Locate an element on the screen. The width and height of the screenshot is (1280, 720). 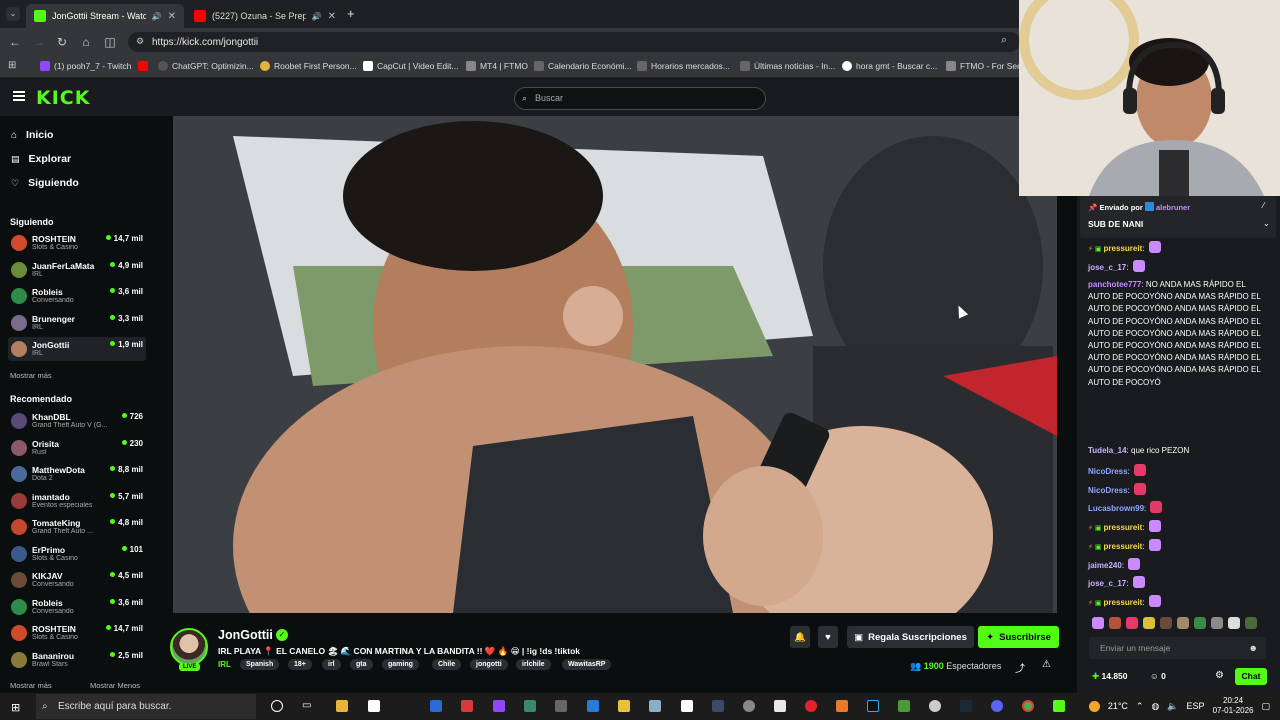
address-bar: ⚙ https://kick.com/jongottii is located at coordinates (574, 42).